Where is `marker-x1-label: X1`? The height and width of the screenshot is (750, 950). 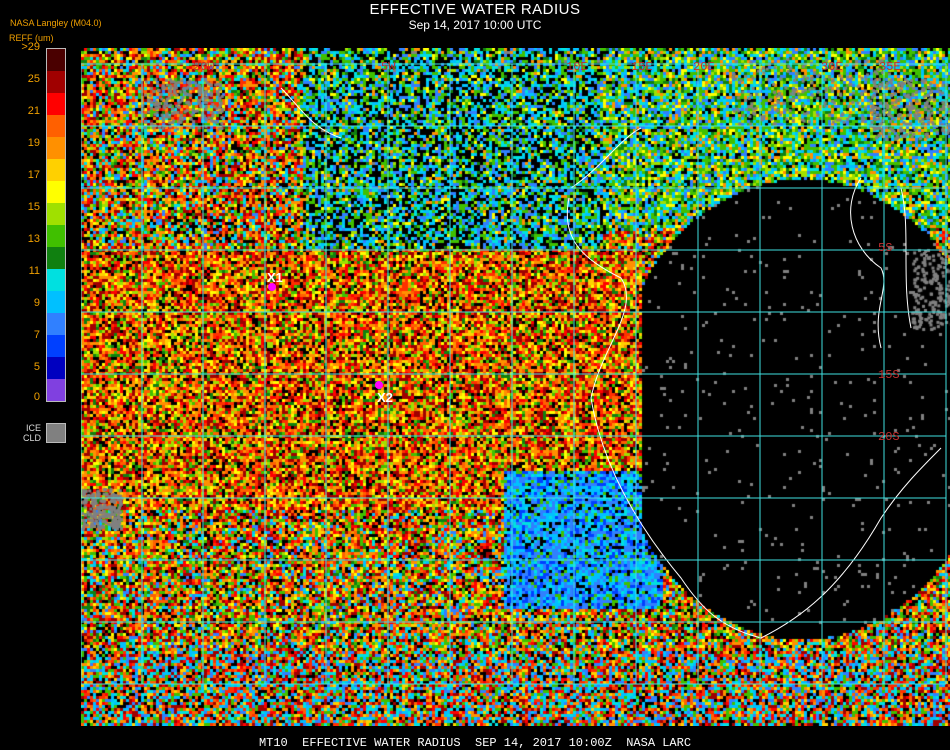 marker-x1-label: X1 is located at coordinates (275, 277).